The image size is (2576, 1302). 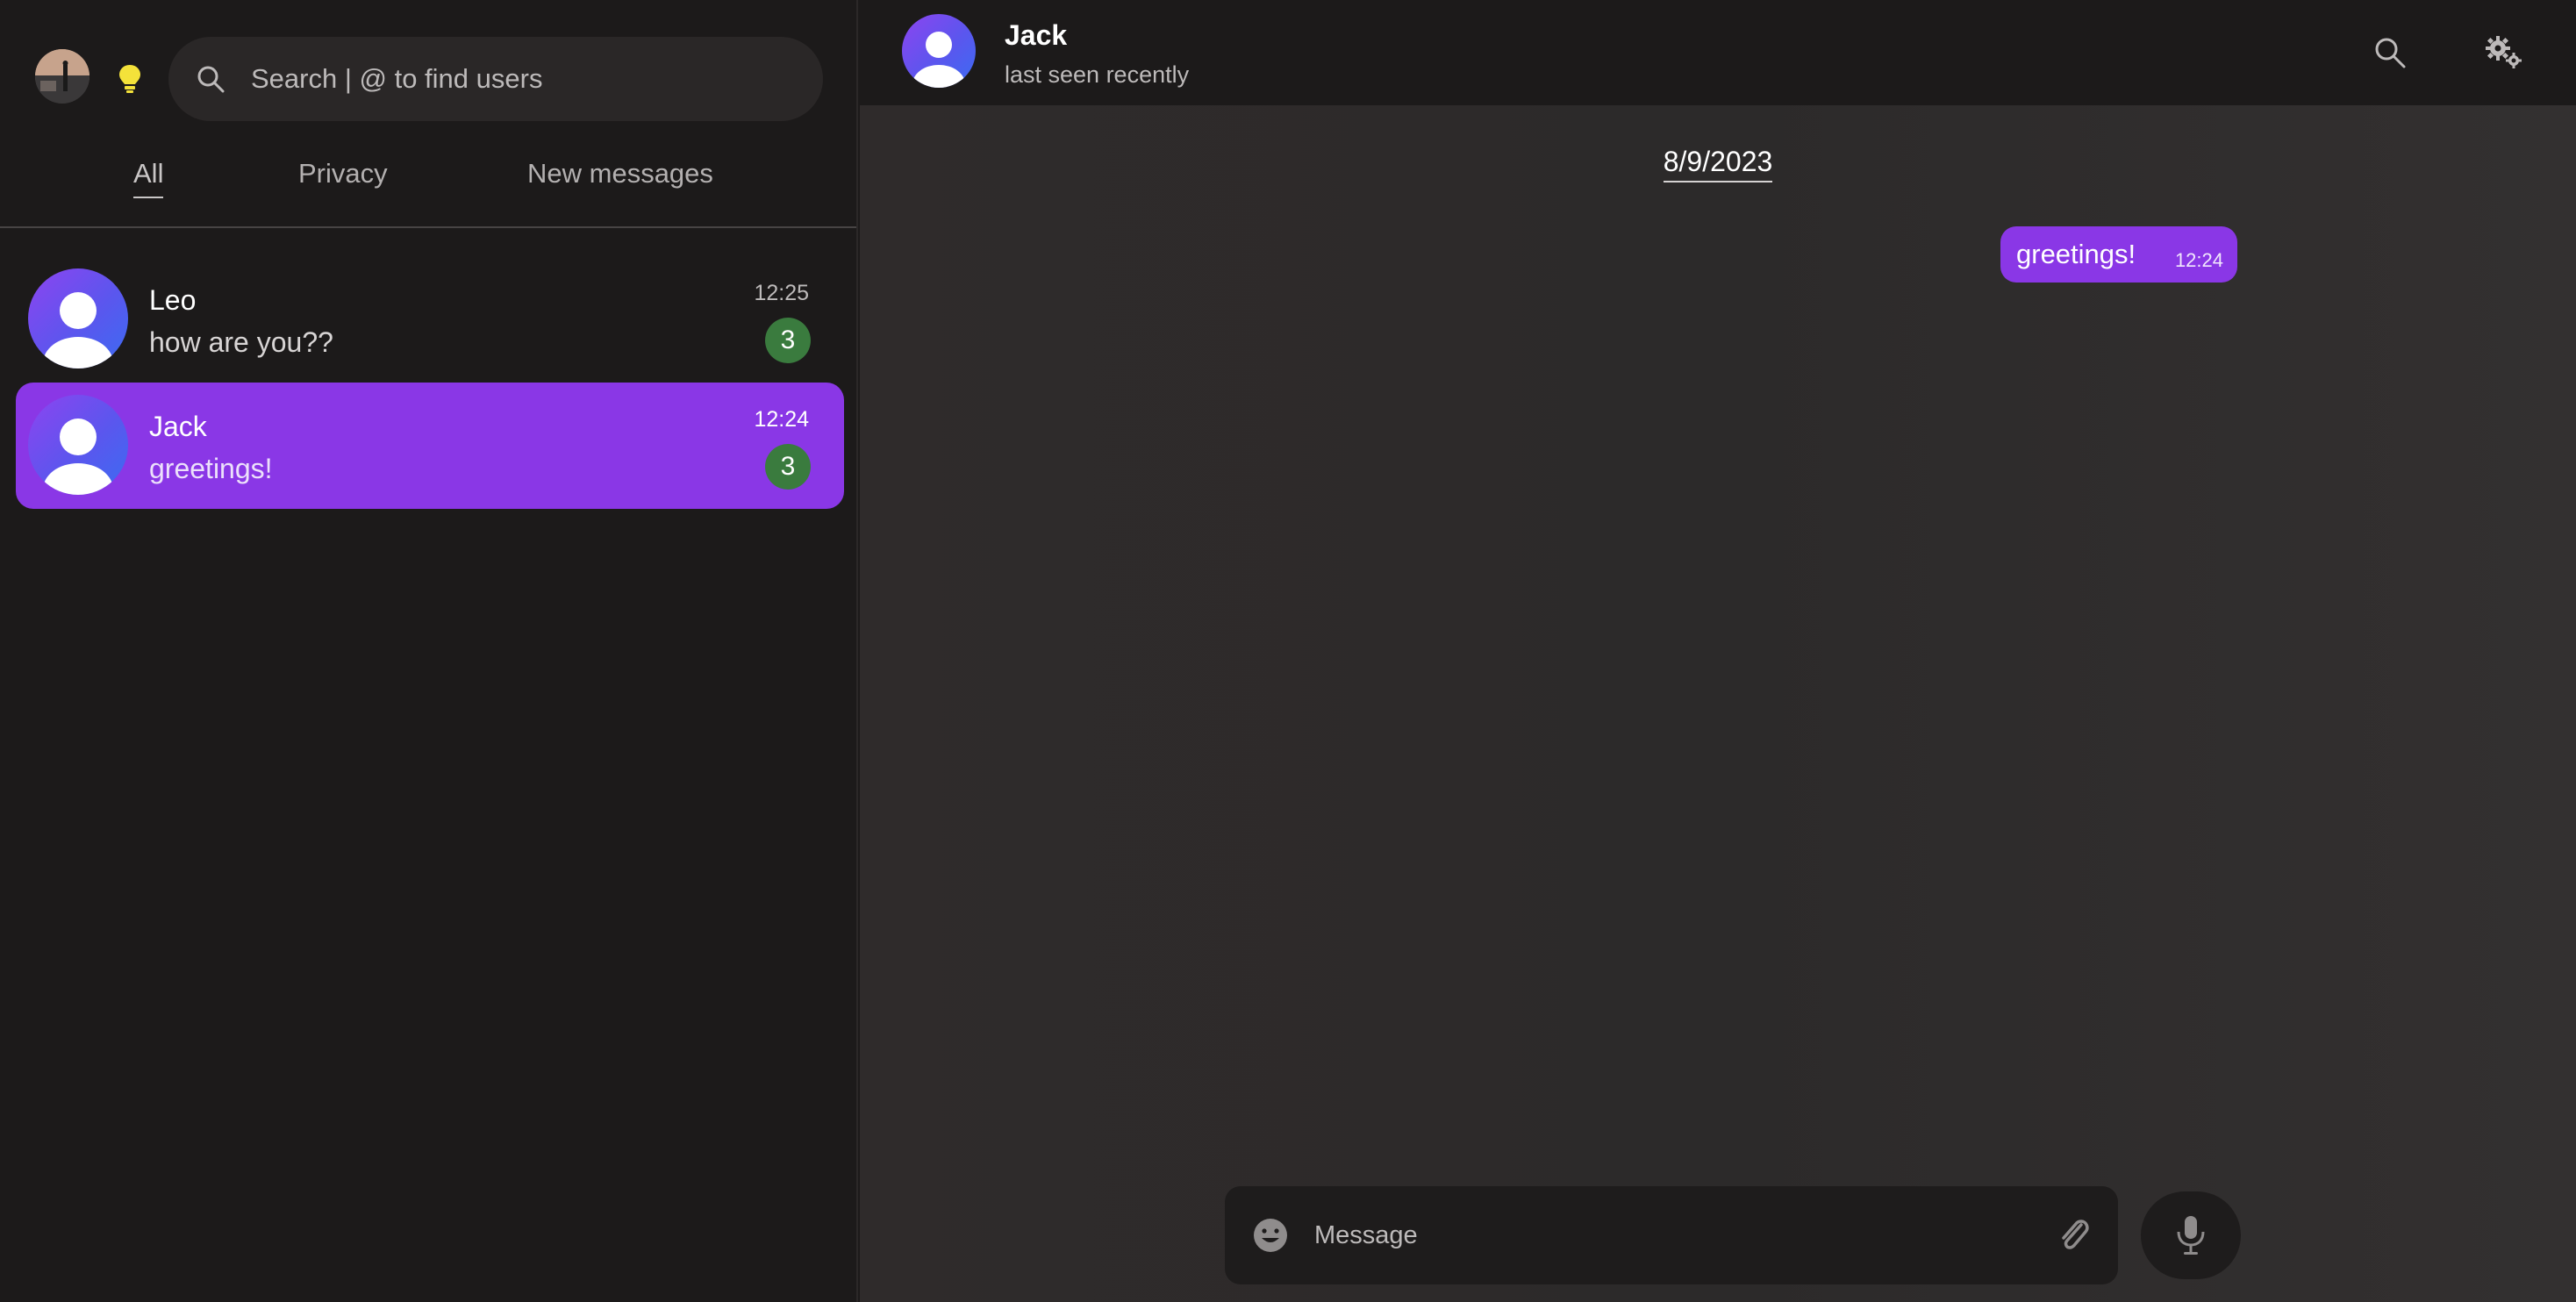 What do you see at coordinates (620, 174) in the screenshot?
I see `tab-new-messages: New messages` at bounding box center [620, 174].